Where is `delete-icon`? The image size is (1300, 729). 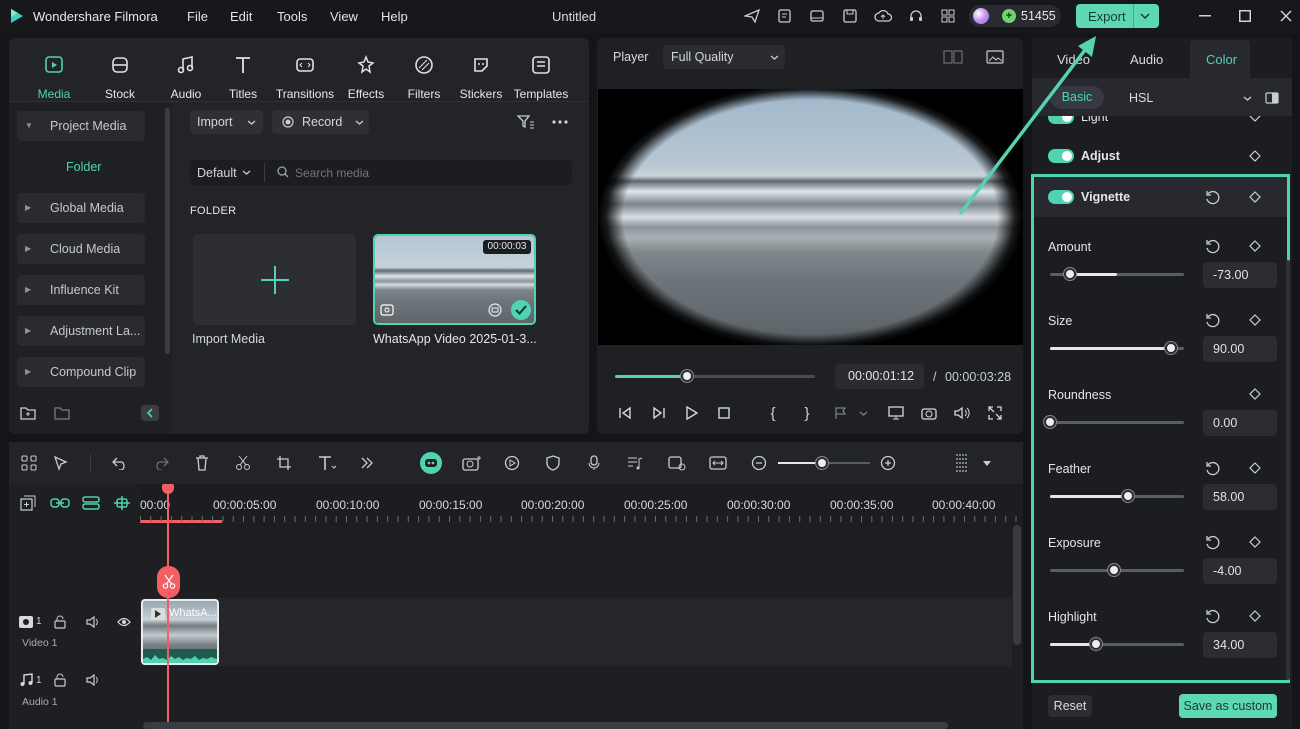
delete-icon is located at coordinates (202, 463).